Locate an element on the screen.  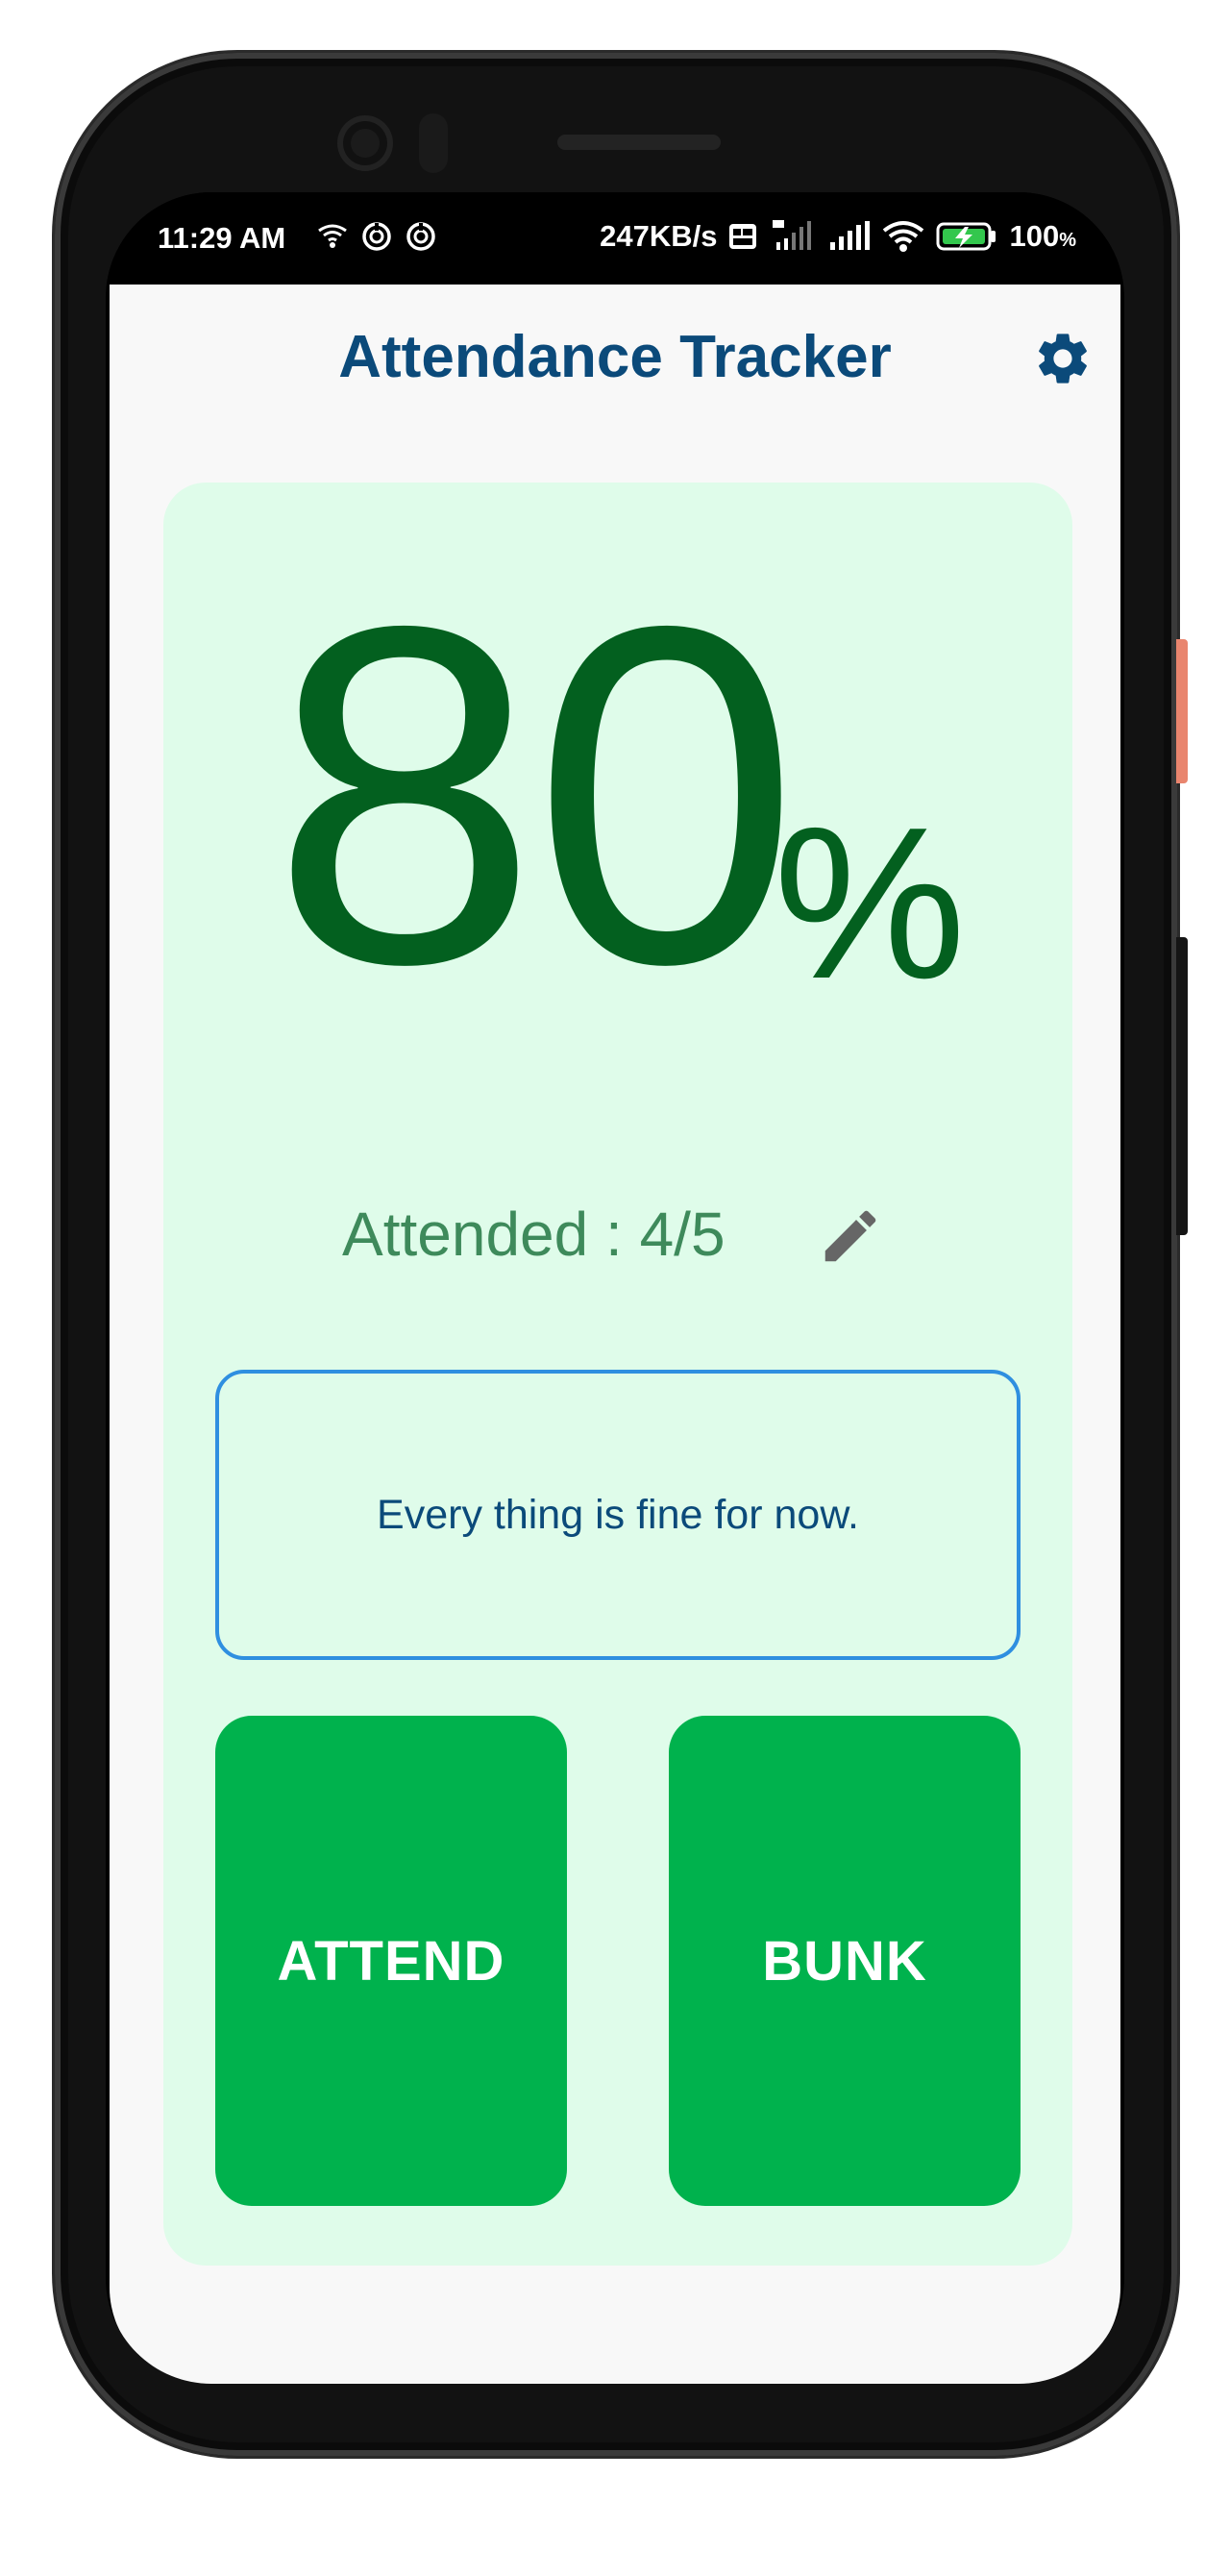
status-left-icons is located at coordinates (377, 236).